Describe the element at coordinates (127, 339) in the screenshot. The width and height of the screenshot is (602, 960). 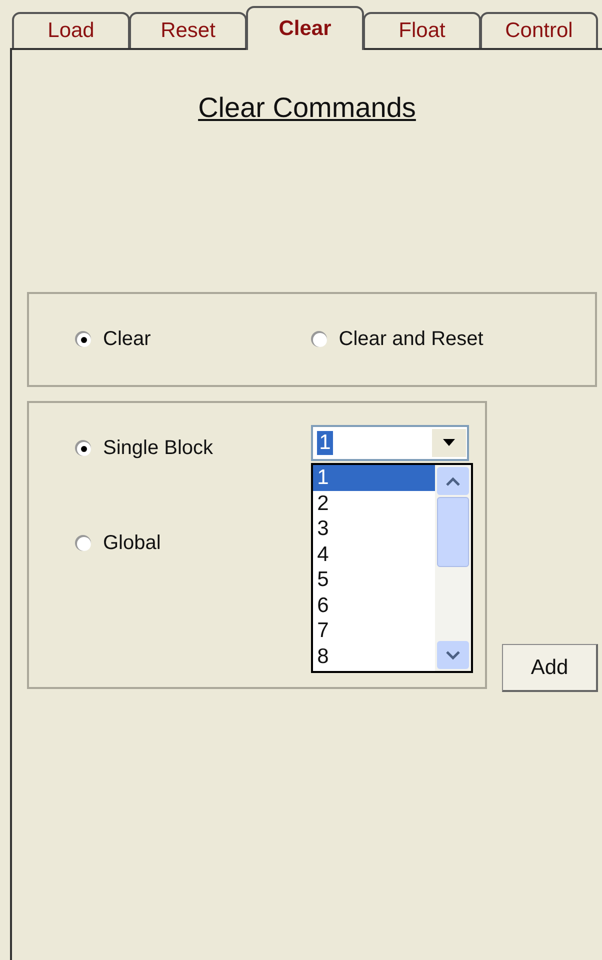
I see `radio-label: Clear` at that location.